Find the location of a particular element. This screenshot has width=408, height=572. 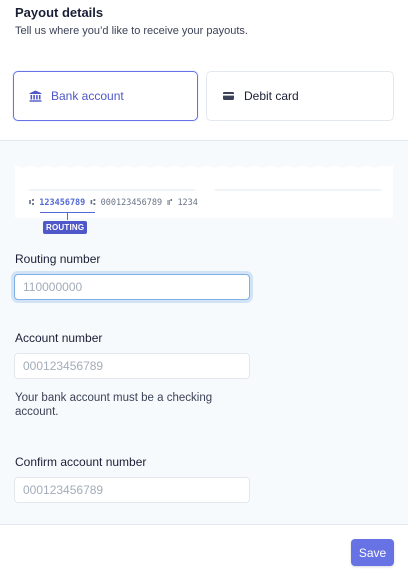

routing-tag: ROUTING is located at coordinates (65, 227).